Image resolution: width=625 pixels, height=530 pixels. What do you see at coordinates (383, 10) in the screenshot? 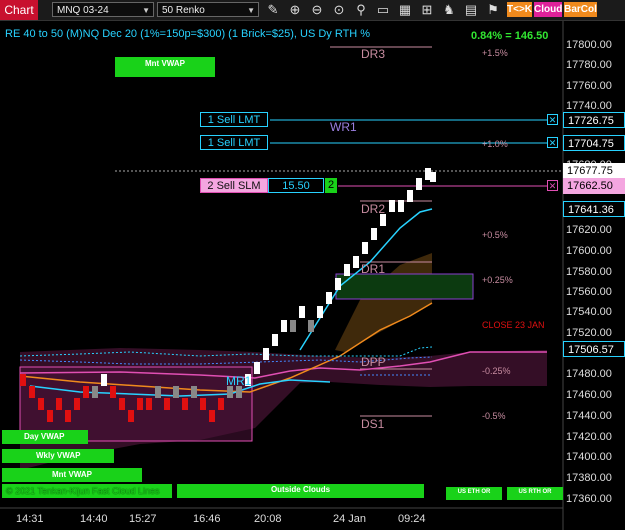
I see `comment-icon: ▭` at bounding box center [383, 10].